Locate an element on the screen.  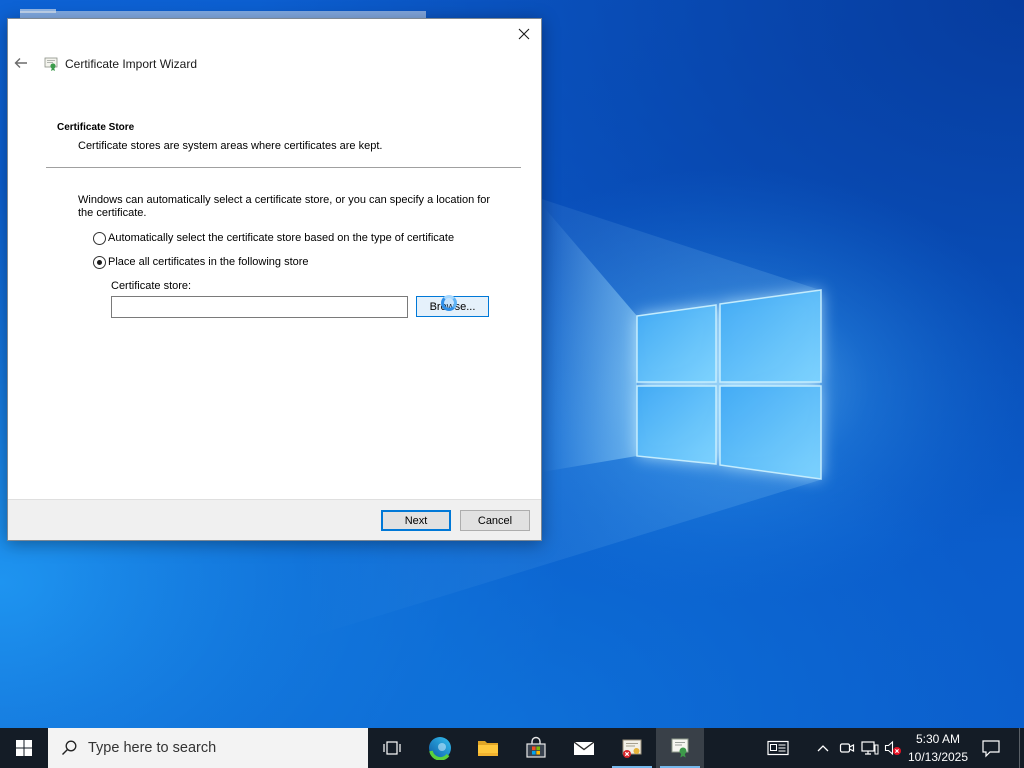
taskbar-microsoft-store is located at coordinates (536, 748).